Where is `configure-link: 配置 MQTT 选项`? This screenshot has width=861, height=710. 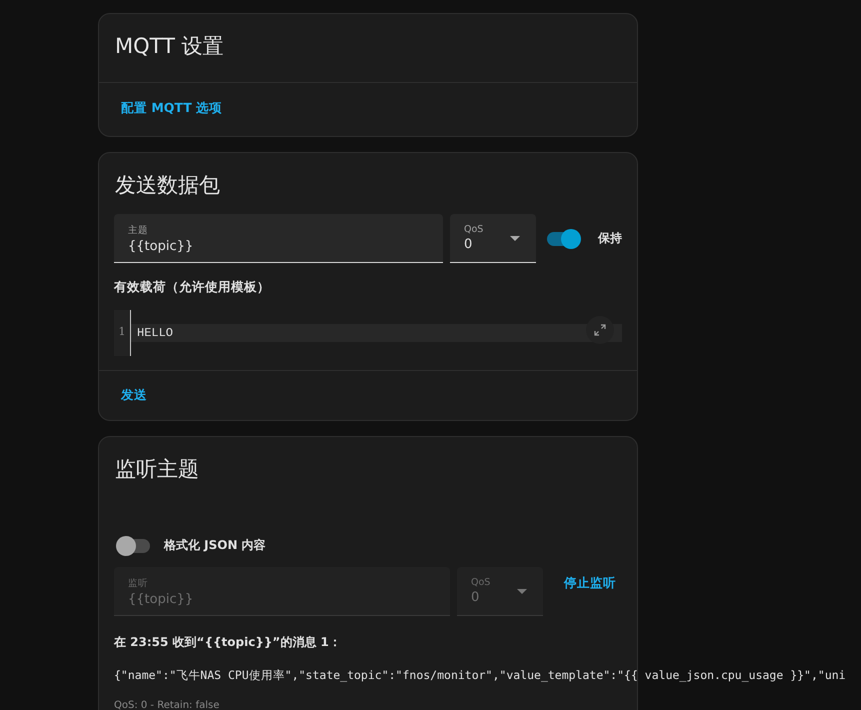 configure-link: 配置 MQTT 选项 is located at coordinates (171, 108).